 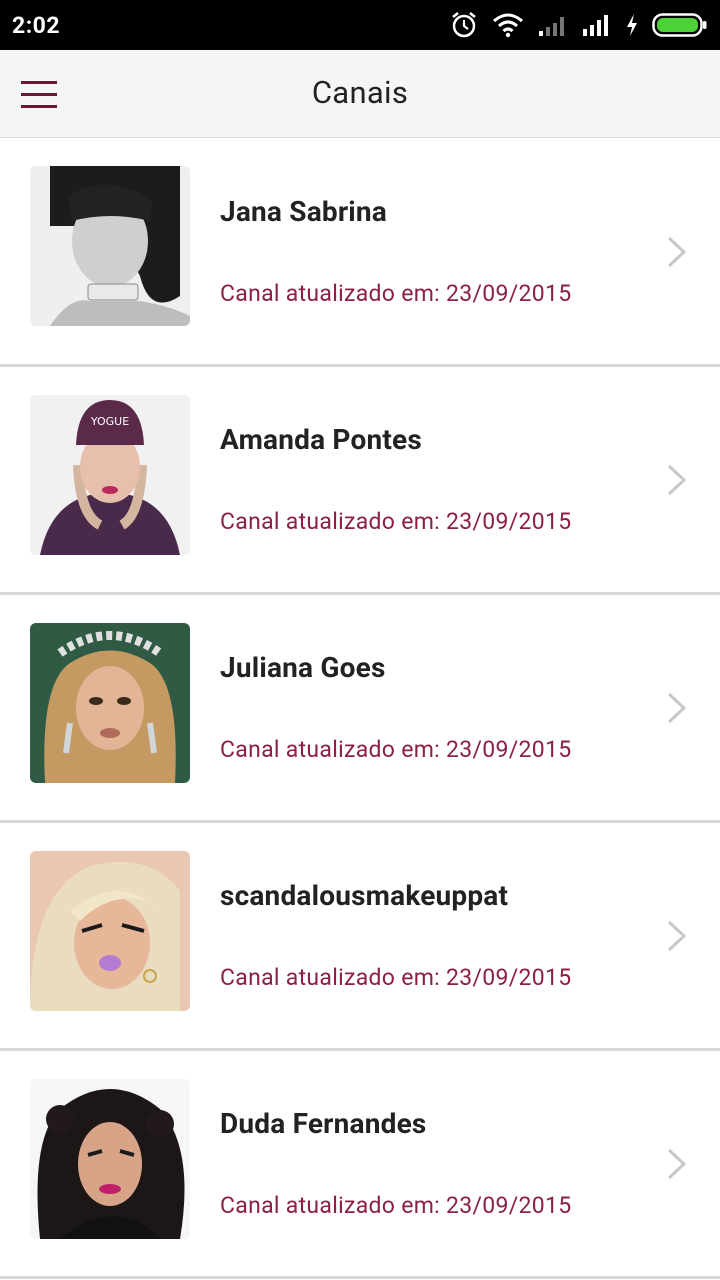 I want to click on channel-name: Amanda Pontes, so click(x=321, y=439).